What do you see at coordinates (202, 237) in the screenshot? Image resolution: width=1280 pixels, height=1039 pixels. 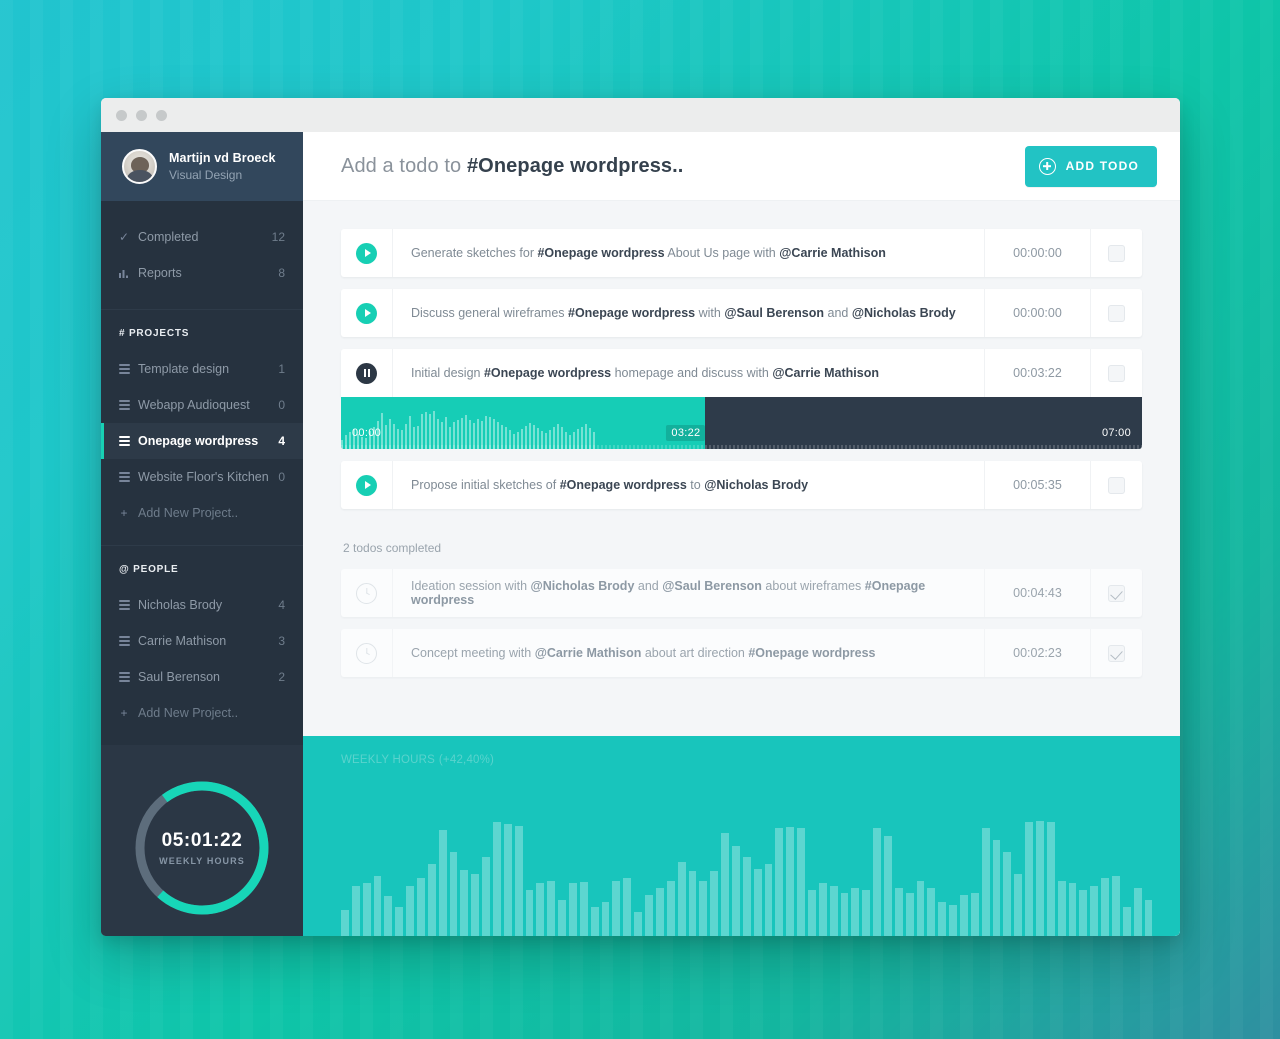 I see `sidebar-item-completed: ✓ Completed 12` at bounding box center [202, 237].